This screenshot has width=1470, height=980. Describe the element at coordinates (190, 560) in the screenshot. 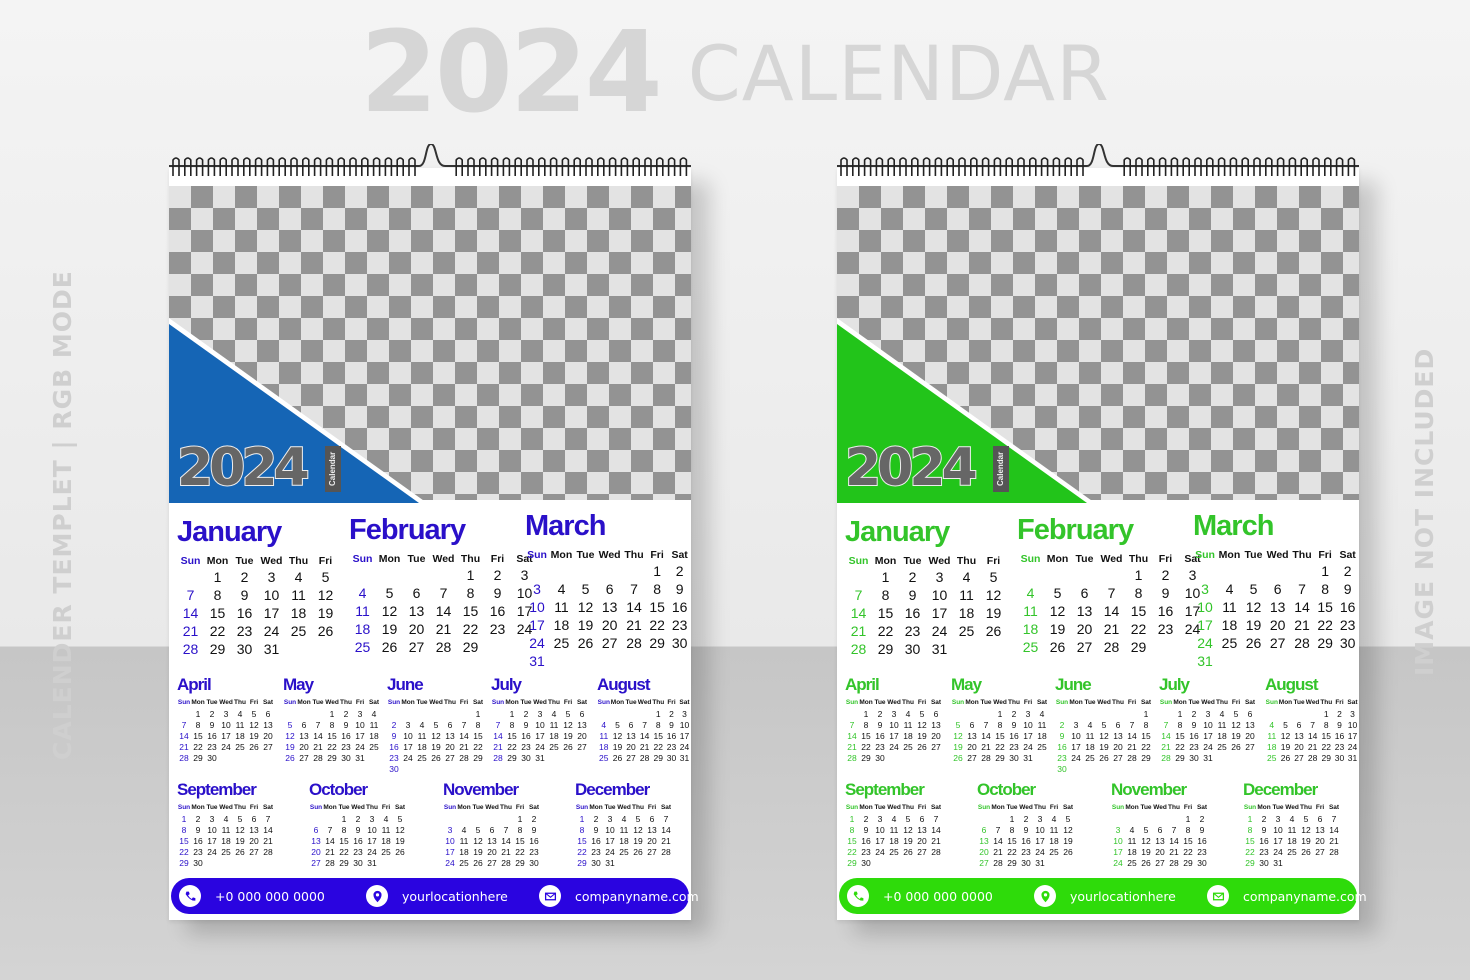

I see `weekday-header: Sun` at that location.